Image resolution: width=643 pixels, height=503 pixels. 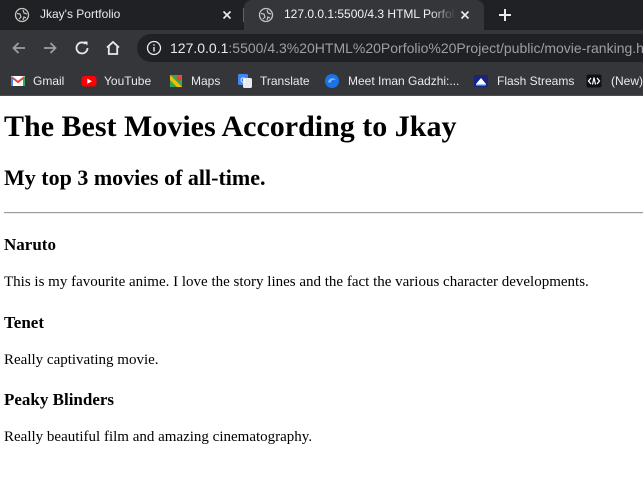 What do you see at coordinates (18, 81) in the screenshot?
I see `gmail-icon` at bounding box center [18, 81].